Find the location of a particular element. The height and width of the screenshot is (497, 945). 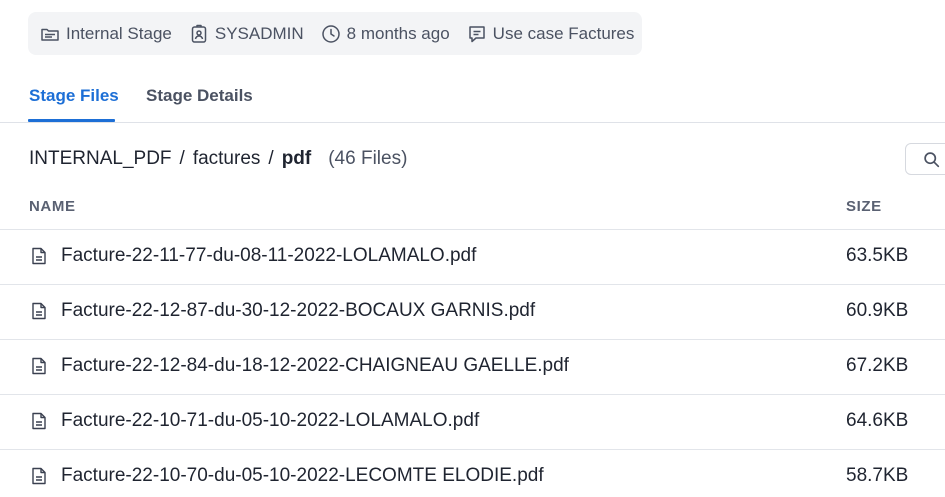

stage-type-label: Internal Stage is located at coordinates (119, 33).